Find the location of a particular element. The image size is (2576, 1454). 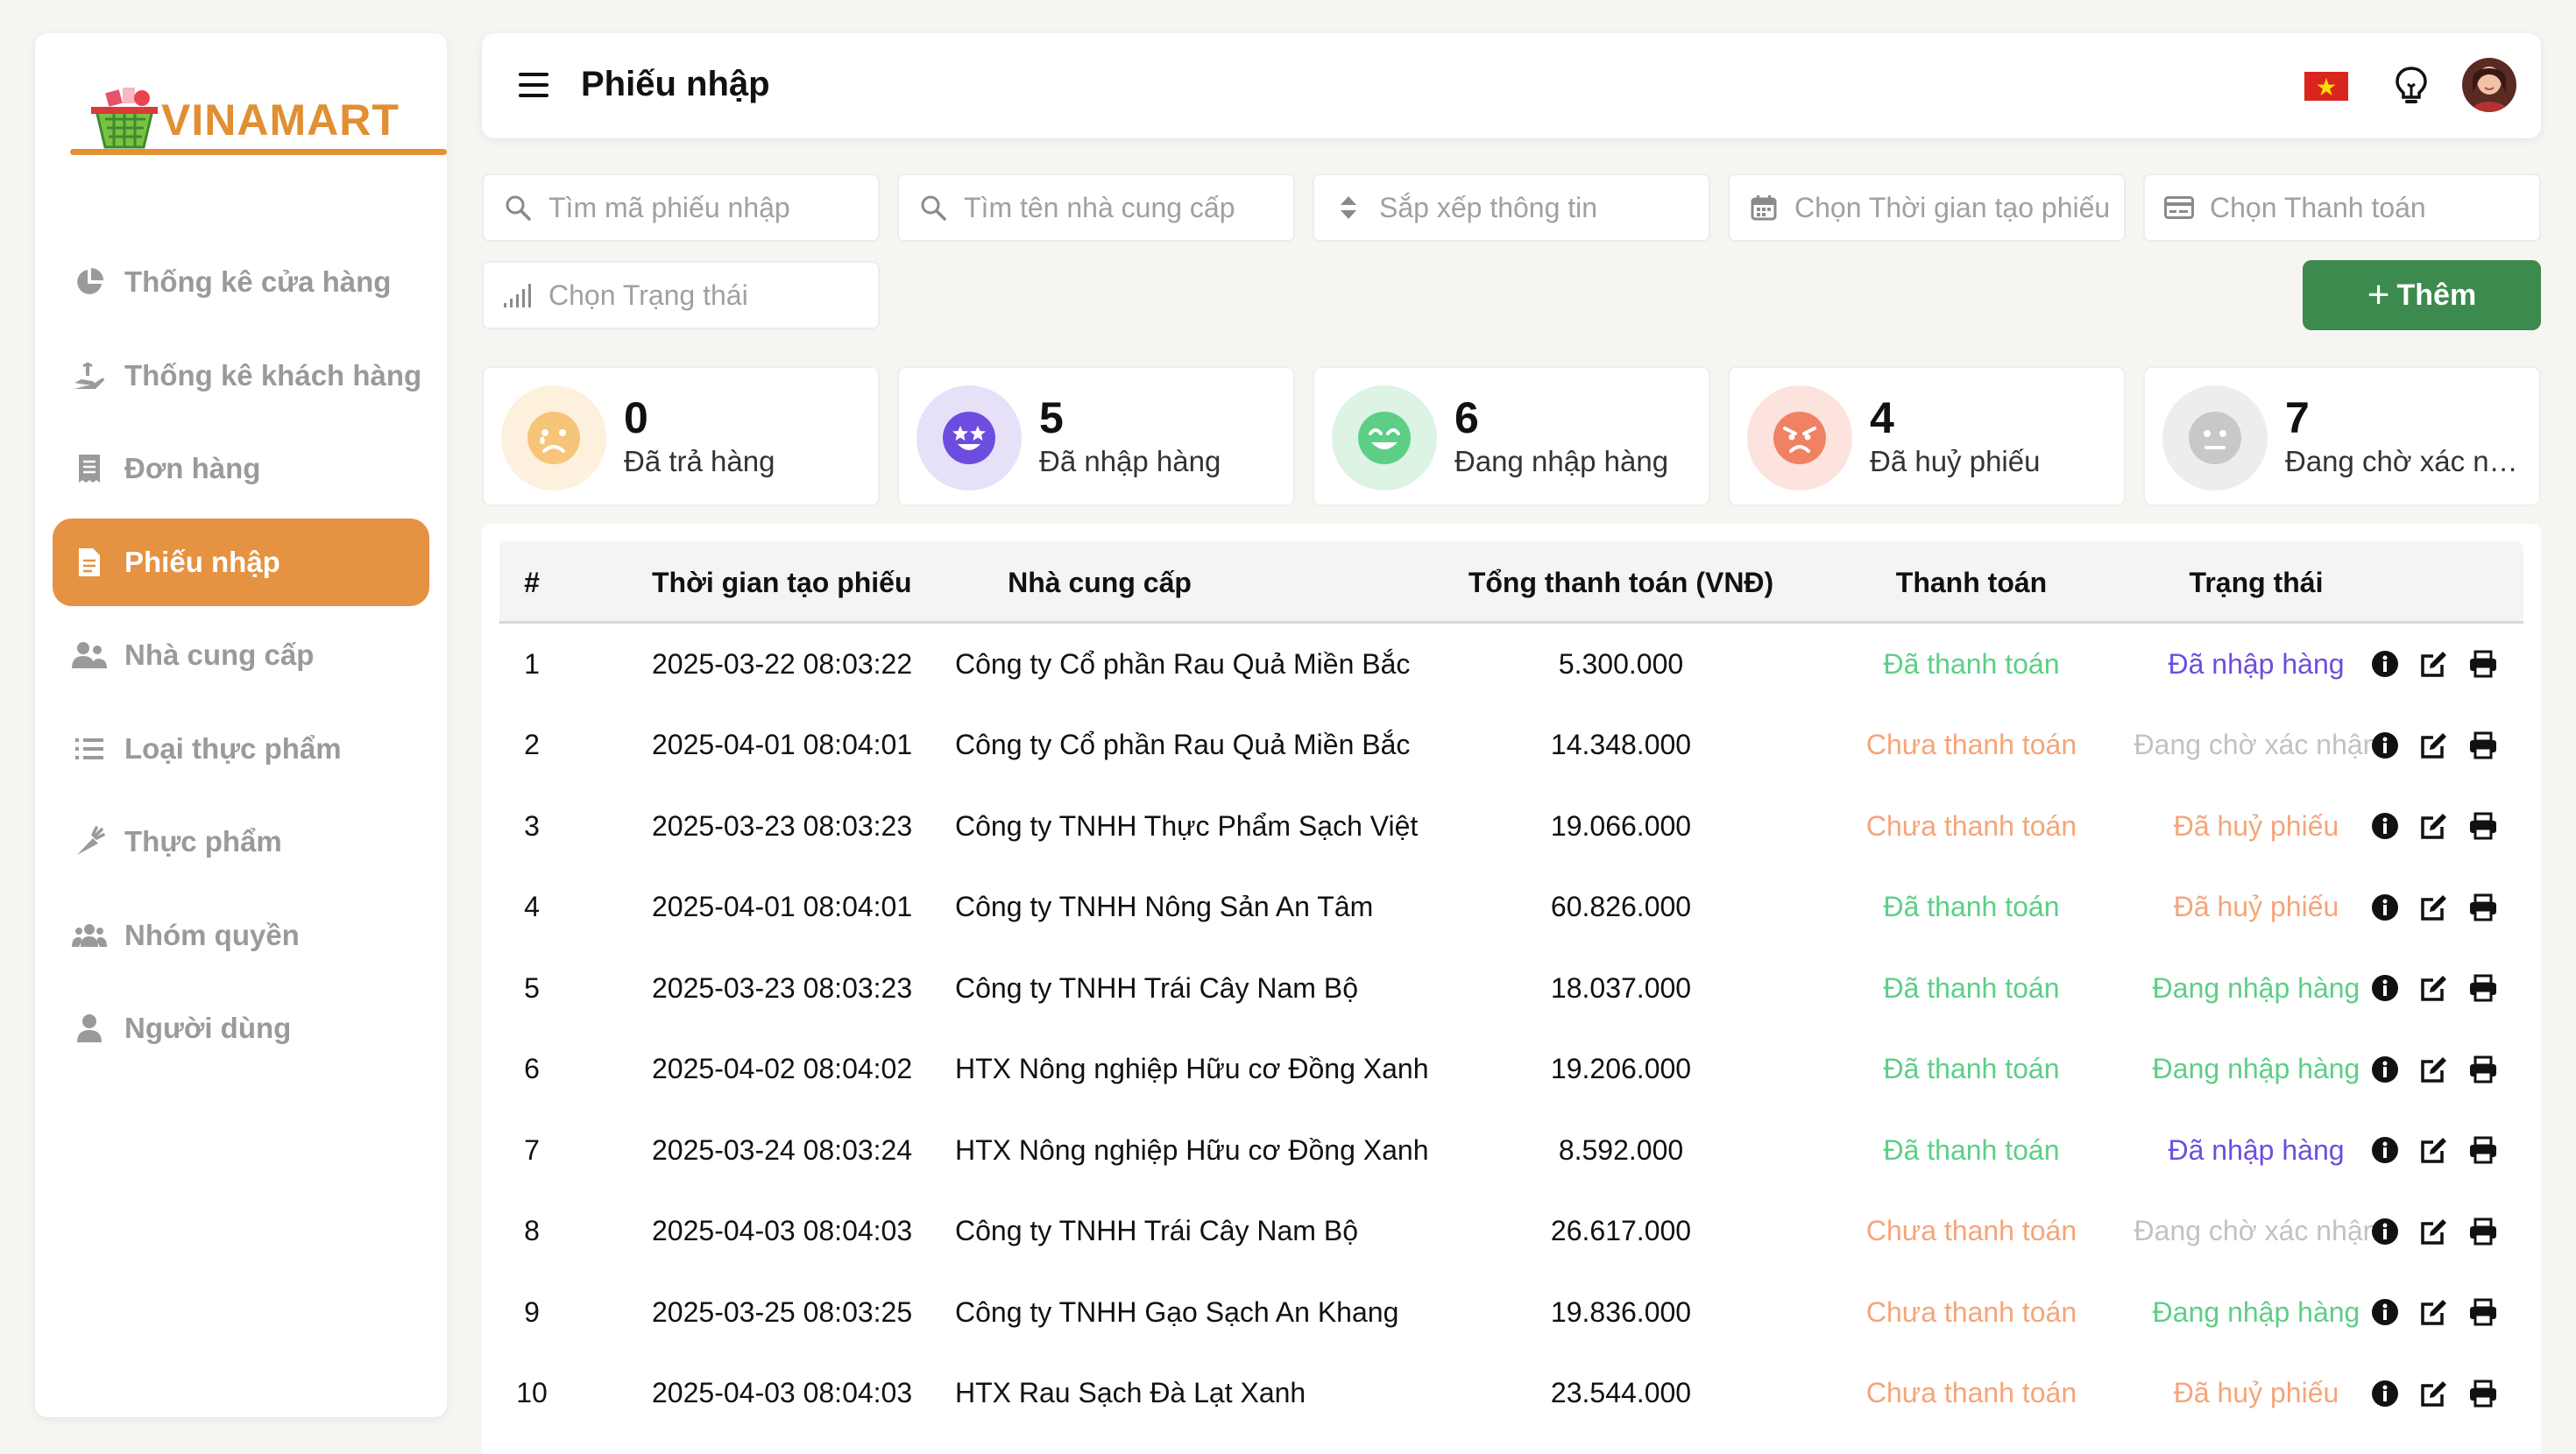

payment-select: Chọn Thanh toán is located at coordinates (2342, 207).